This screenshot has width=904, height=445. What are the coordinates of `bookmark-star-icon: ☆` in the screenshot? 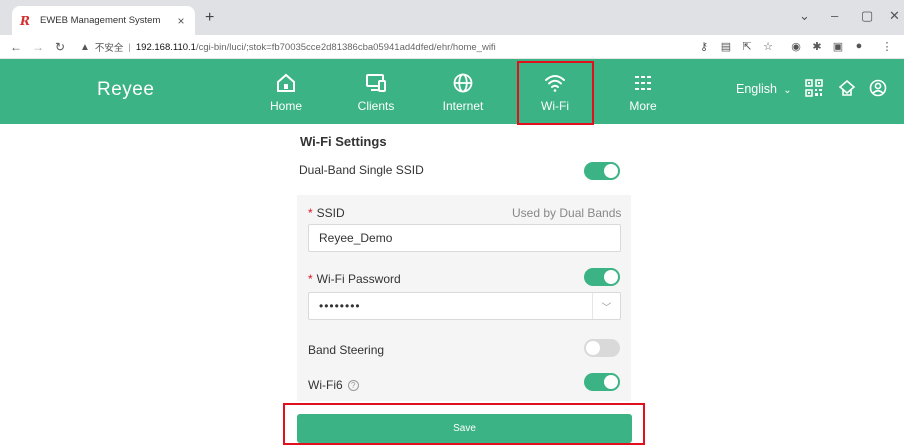 It's located at (768, 46).